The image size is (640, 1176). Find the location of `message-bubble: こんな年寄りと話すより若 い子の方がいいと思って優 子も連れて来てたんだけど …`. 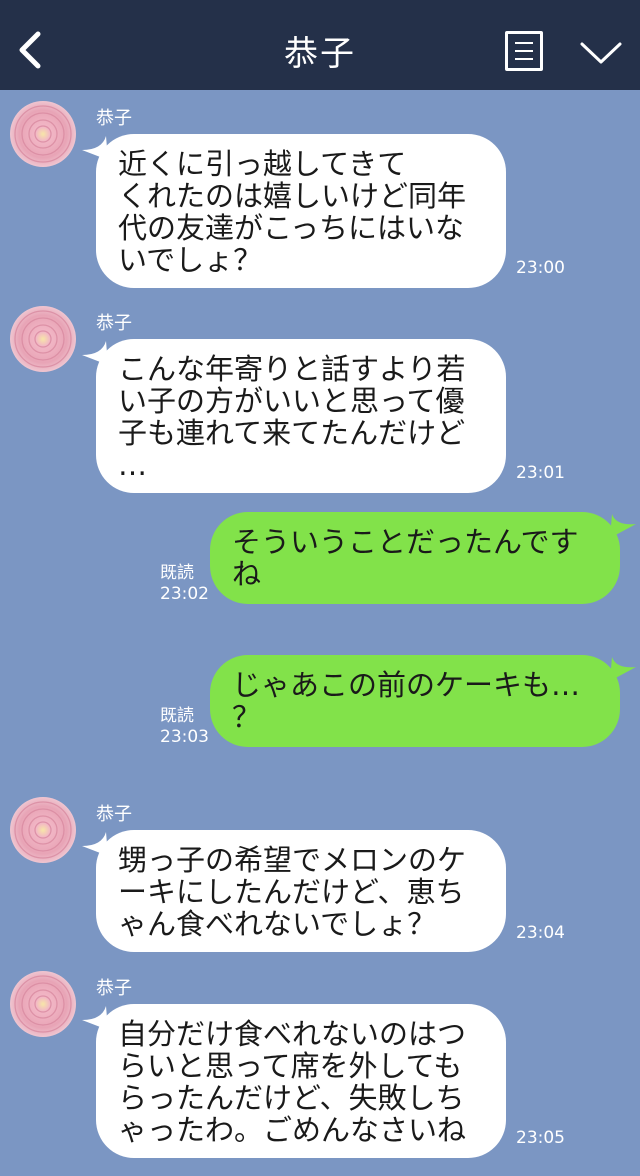

message-bubble: こんな年寄りと話すより若 い子の方がいいと思って優 子も連れて来てたんだけど … is located at coordinates (301, 416).